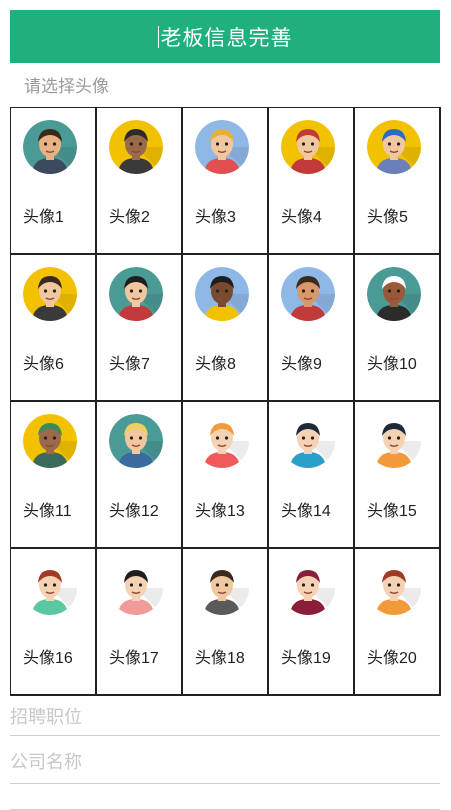 The height and width of the screenshot is (810, 451). What do you see at coordinates (398, 181) in the screenshot?
I see `avatar-option-5: 头像5` at bounding box center [398, 181].